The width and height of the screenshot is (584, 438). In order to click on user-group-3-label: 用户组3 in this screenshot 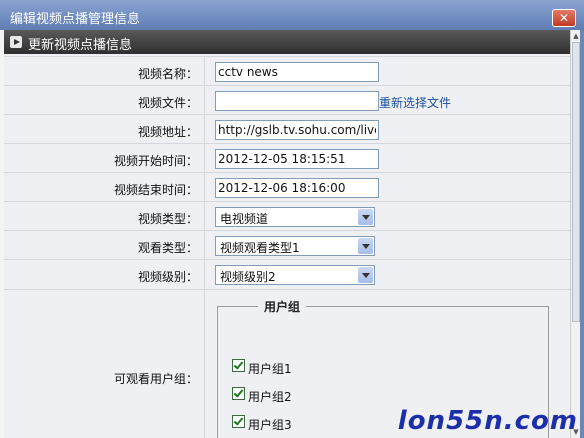, I will do `click(270, 425)`.